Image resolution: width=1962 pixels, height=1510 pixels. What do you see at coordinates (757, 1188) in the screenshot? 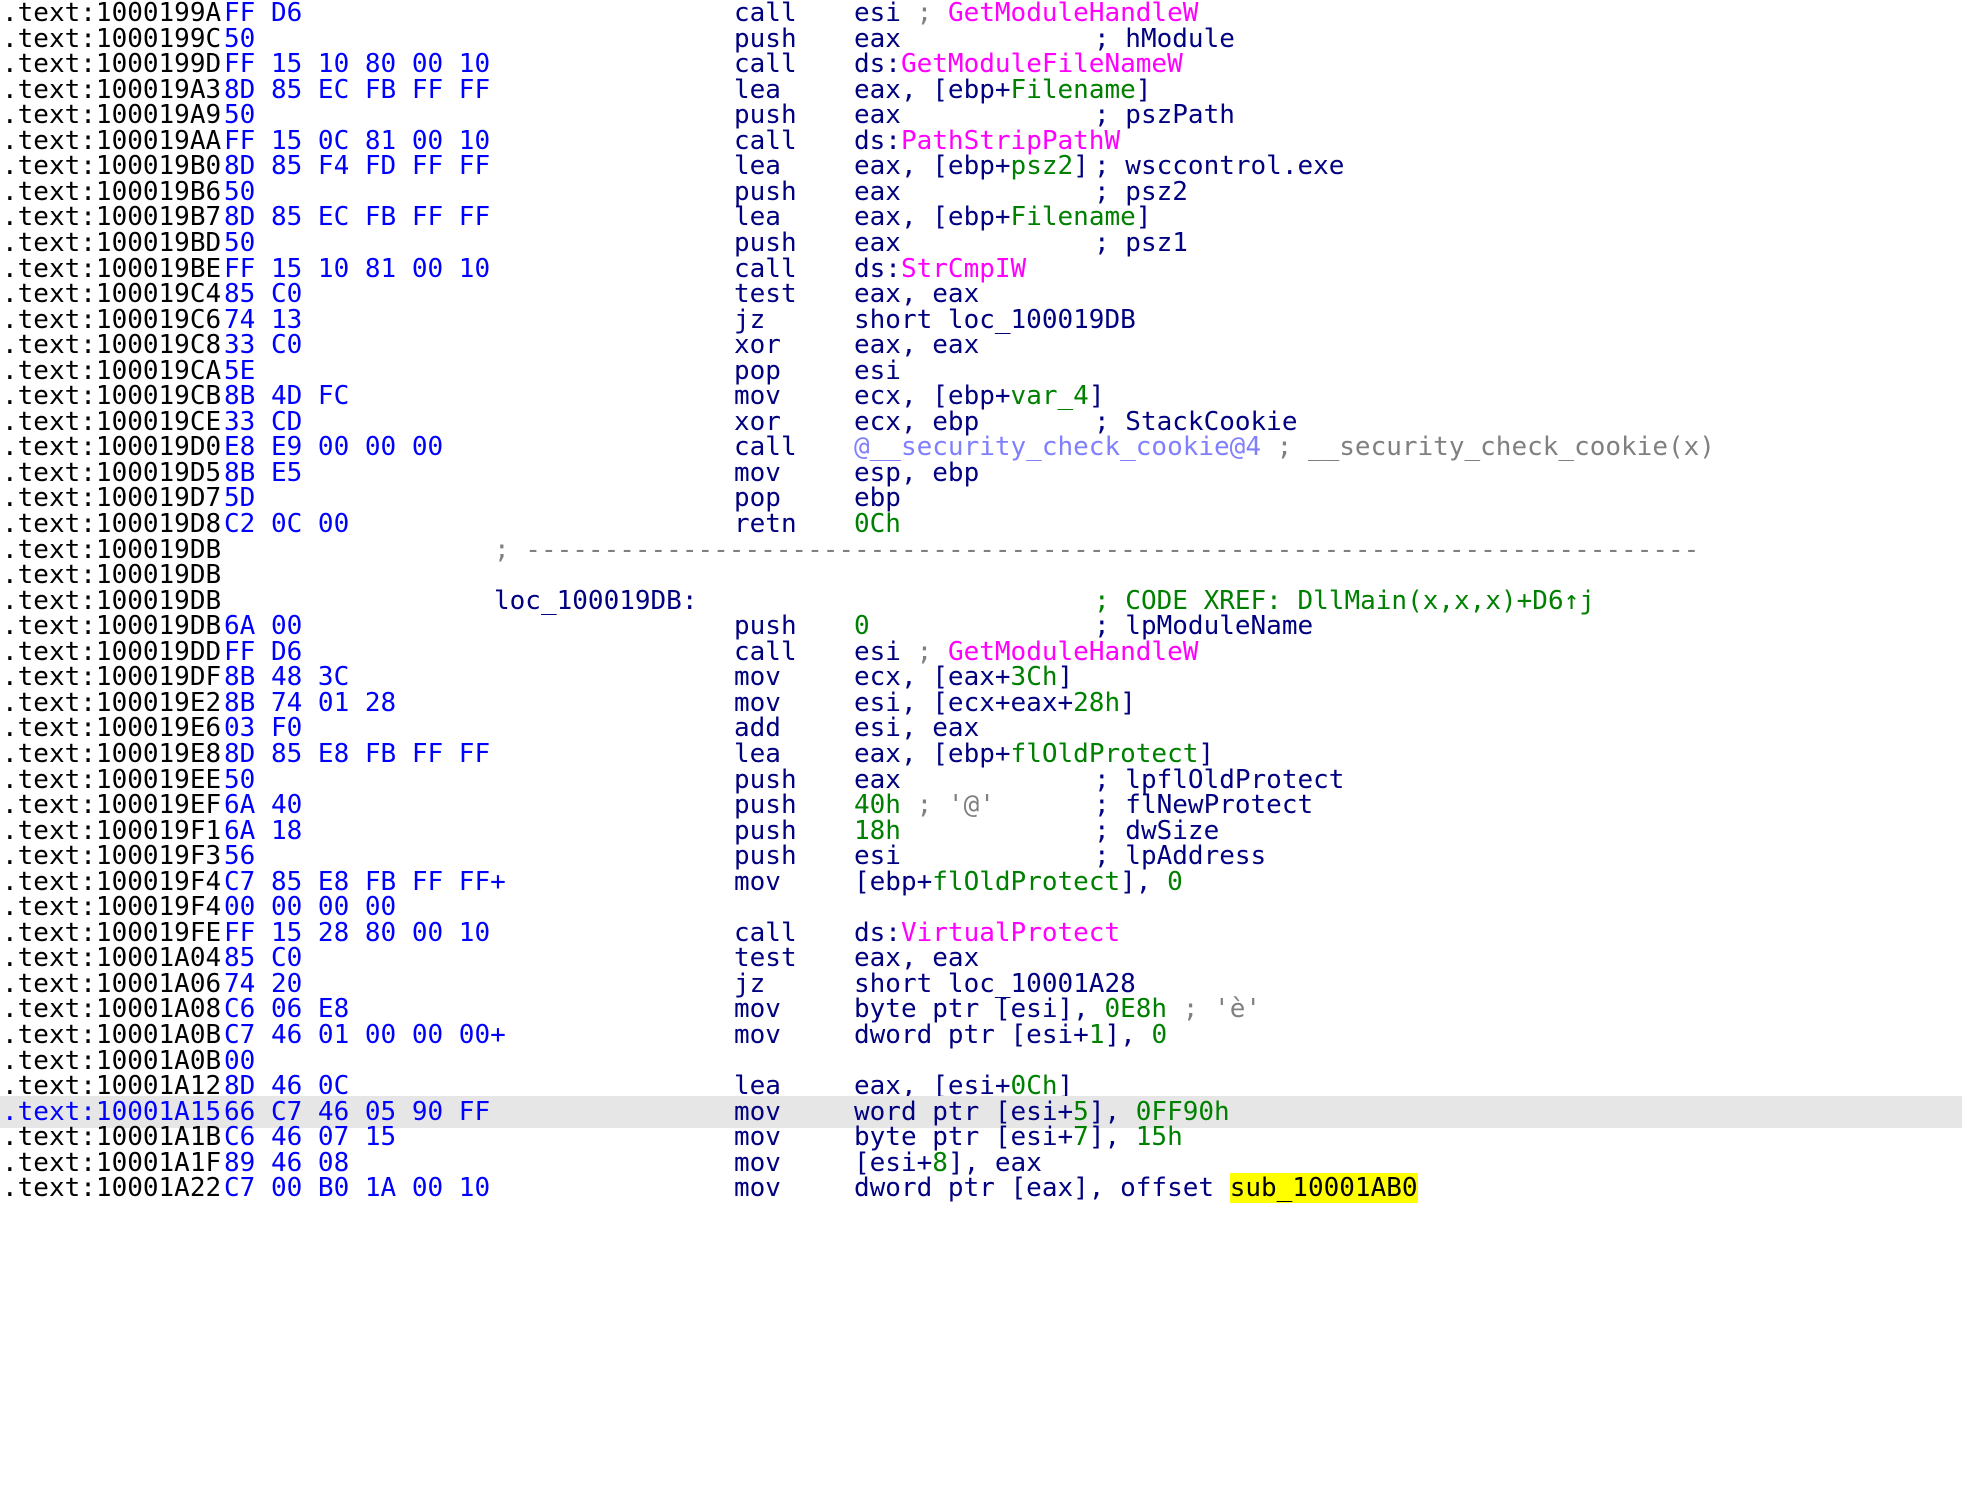
I see `instruction-mnemonic: mov` at bounding box center [757, 1188].